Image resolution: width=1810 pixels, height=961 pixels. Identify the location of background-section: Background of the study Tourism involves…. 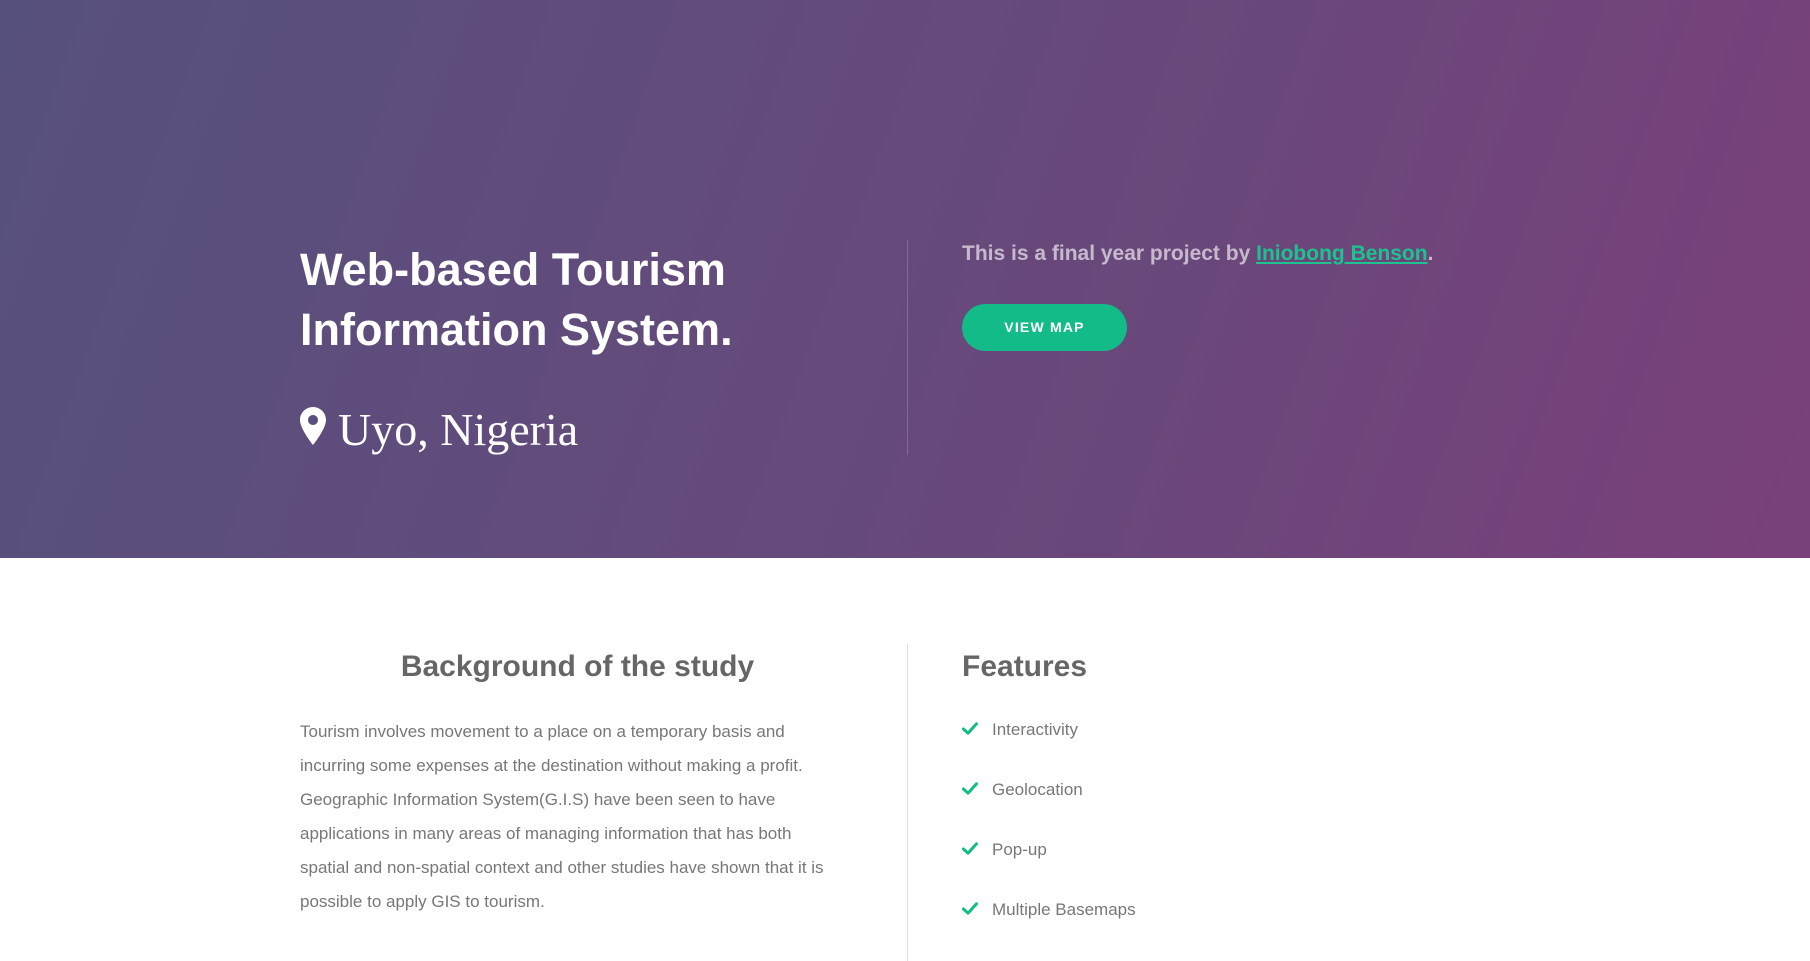
(577, 782).